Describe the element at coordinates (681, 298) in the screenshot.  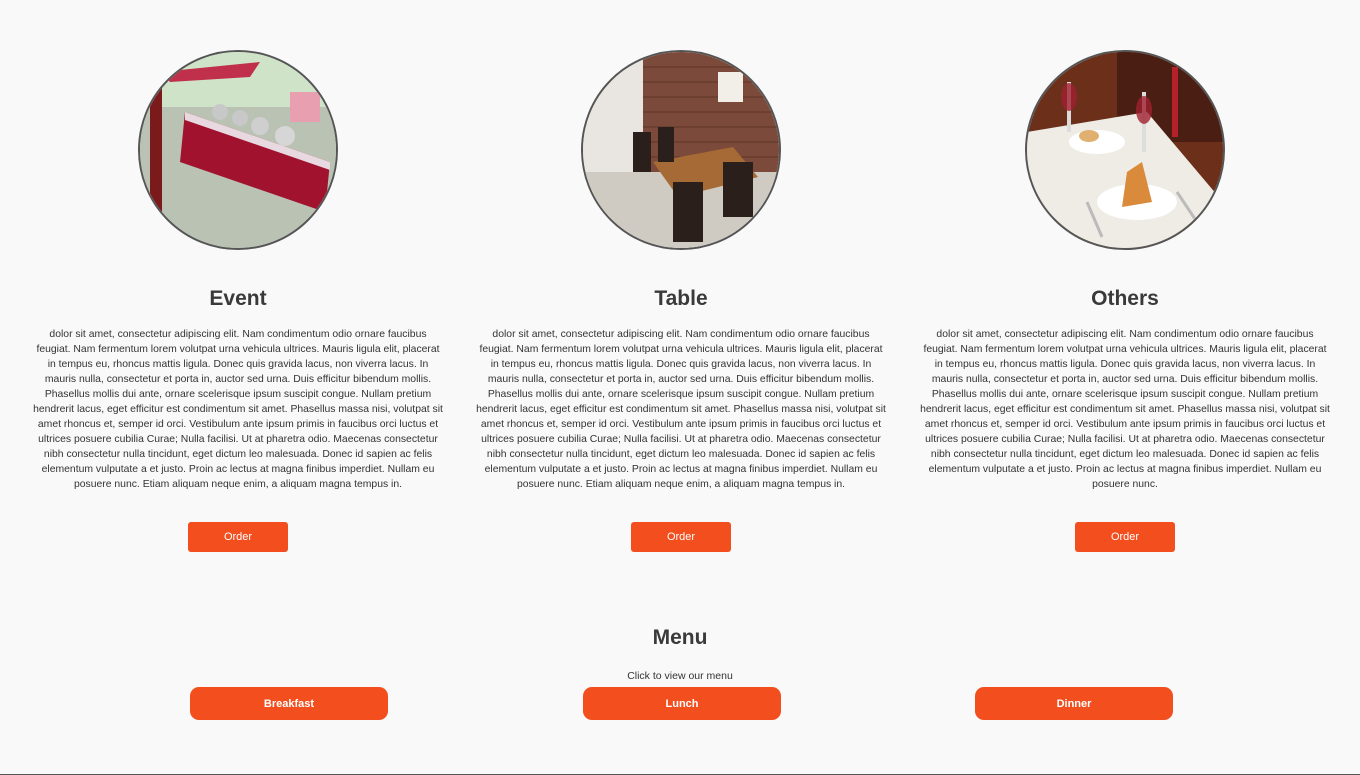
I see `card-title: Table` at that location.